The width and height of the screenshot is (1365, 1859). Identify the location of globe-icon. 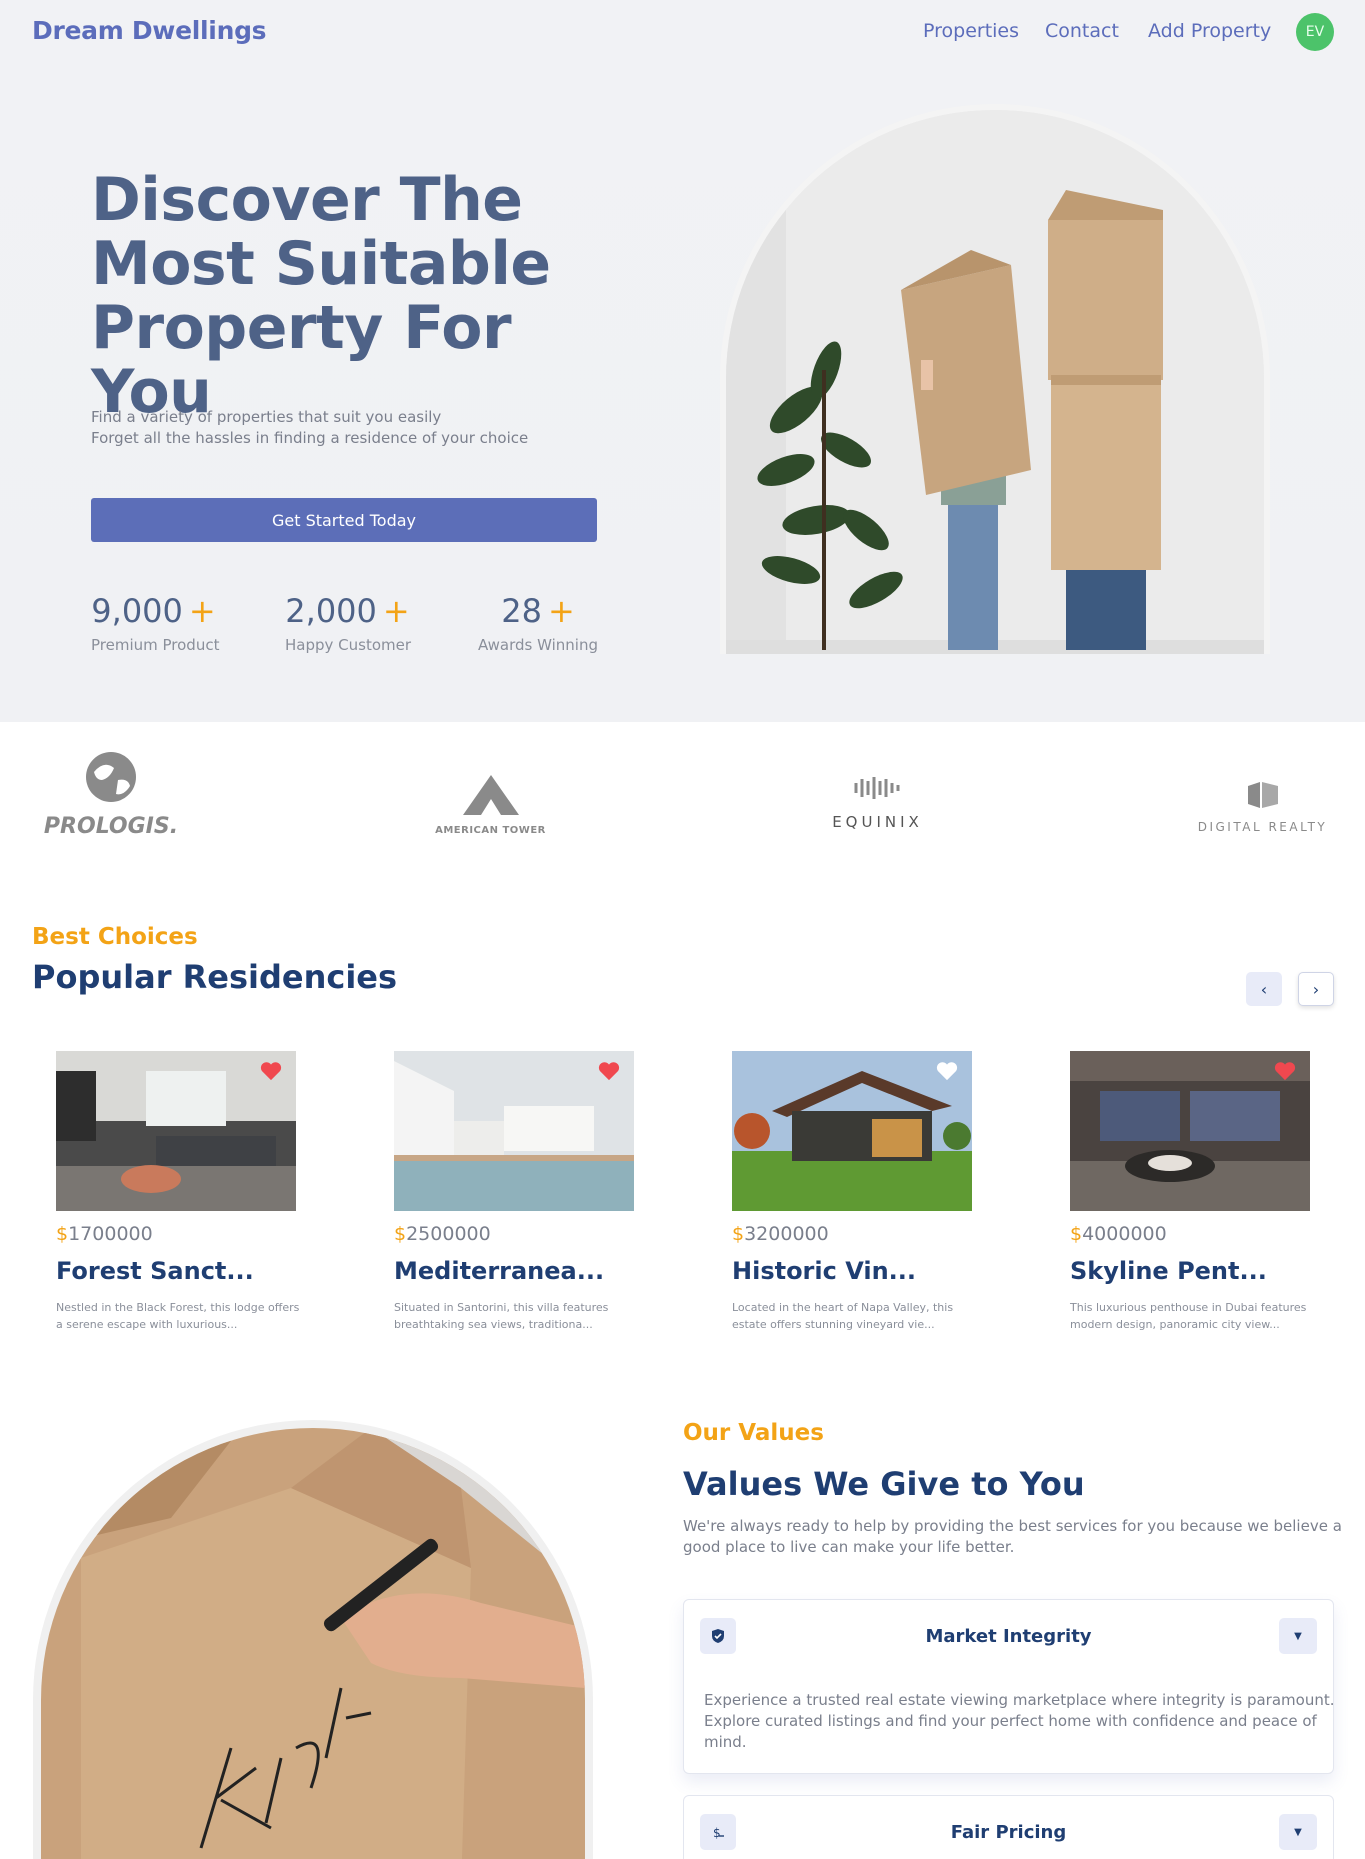
(111, 777).